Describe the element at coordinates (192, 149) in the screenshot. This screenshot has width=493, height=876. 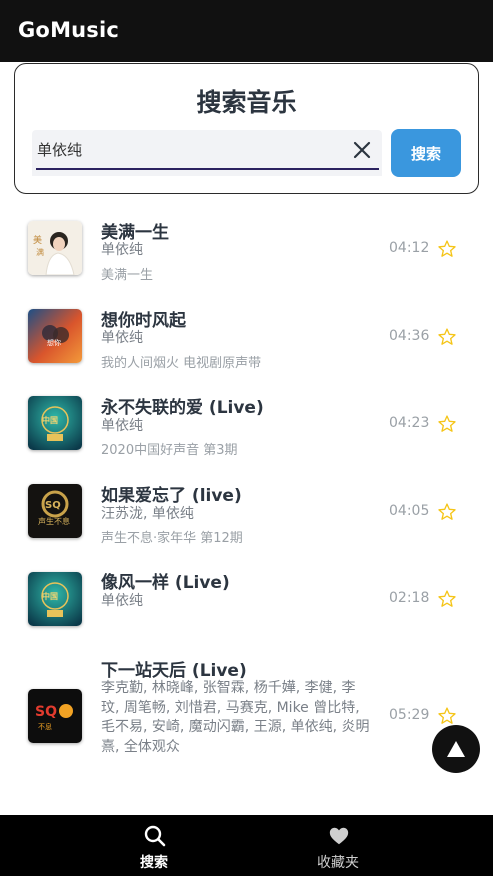
I see `search-input` at that location.